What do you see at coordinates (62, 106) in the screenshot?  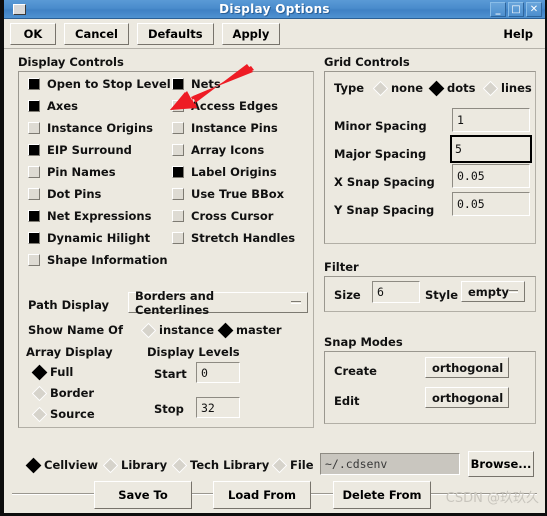 I see `checkbox-label: Axes` at bounding box center [62, 106].